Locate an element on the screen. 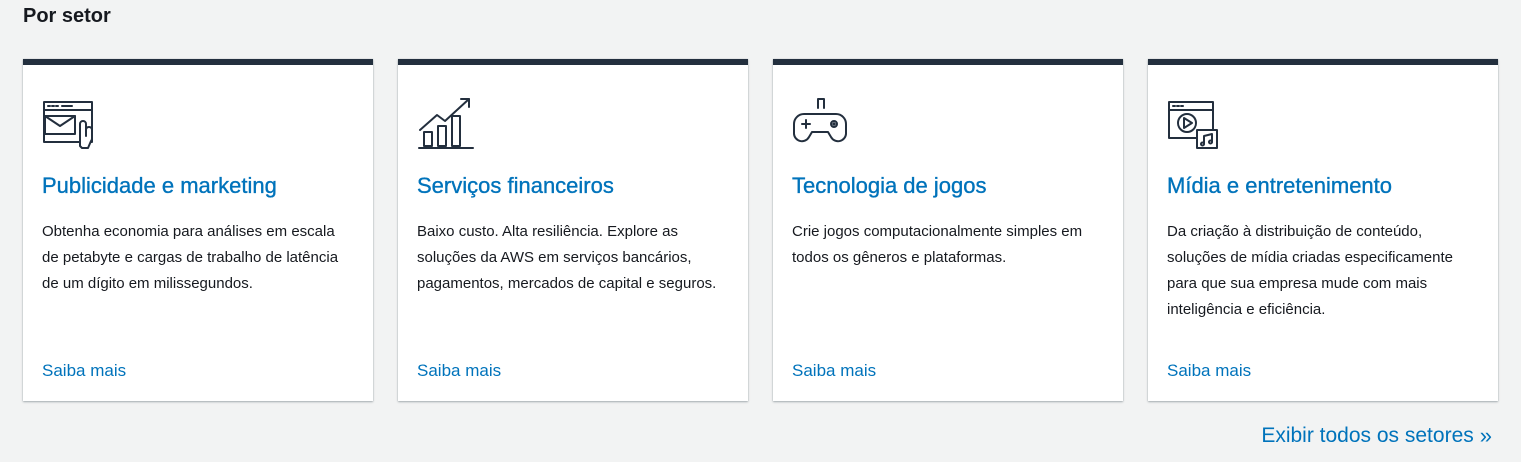 This screenshot has height=462, width=1521. card-title: Serviços financeiros is located at coordinates (515, 186).